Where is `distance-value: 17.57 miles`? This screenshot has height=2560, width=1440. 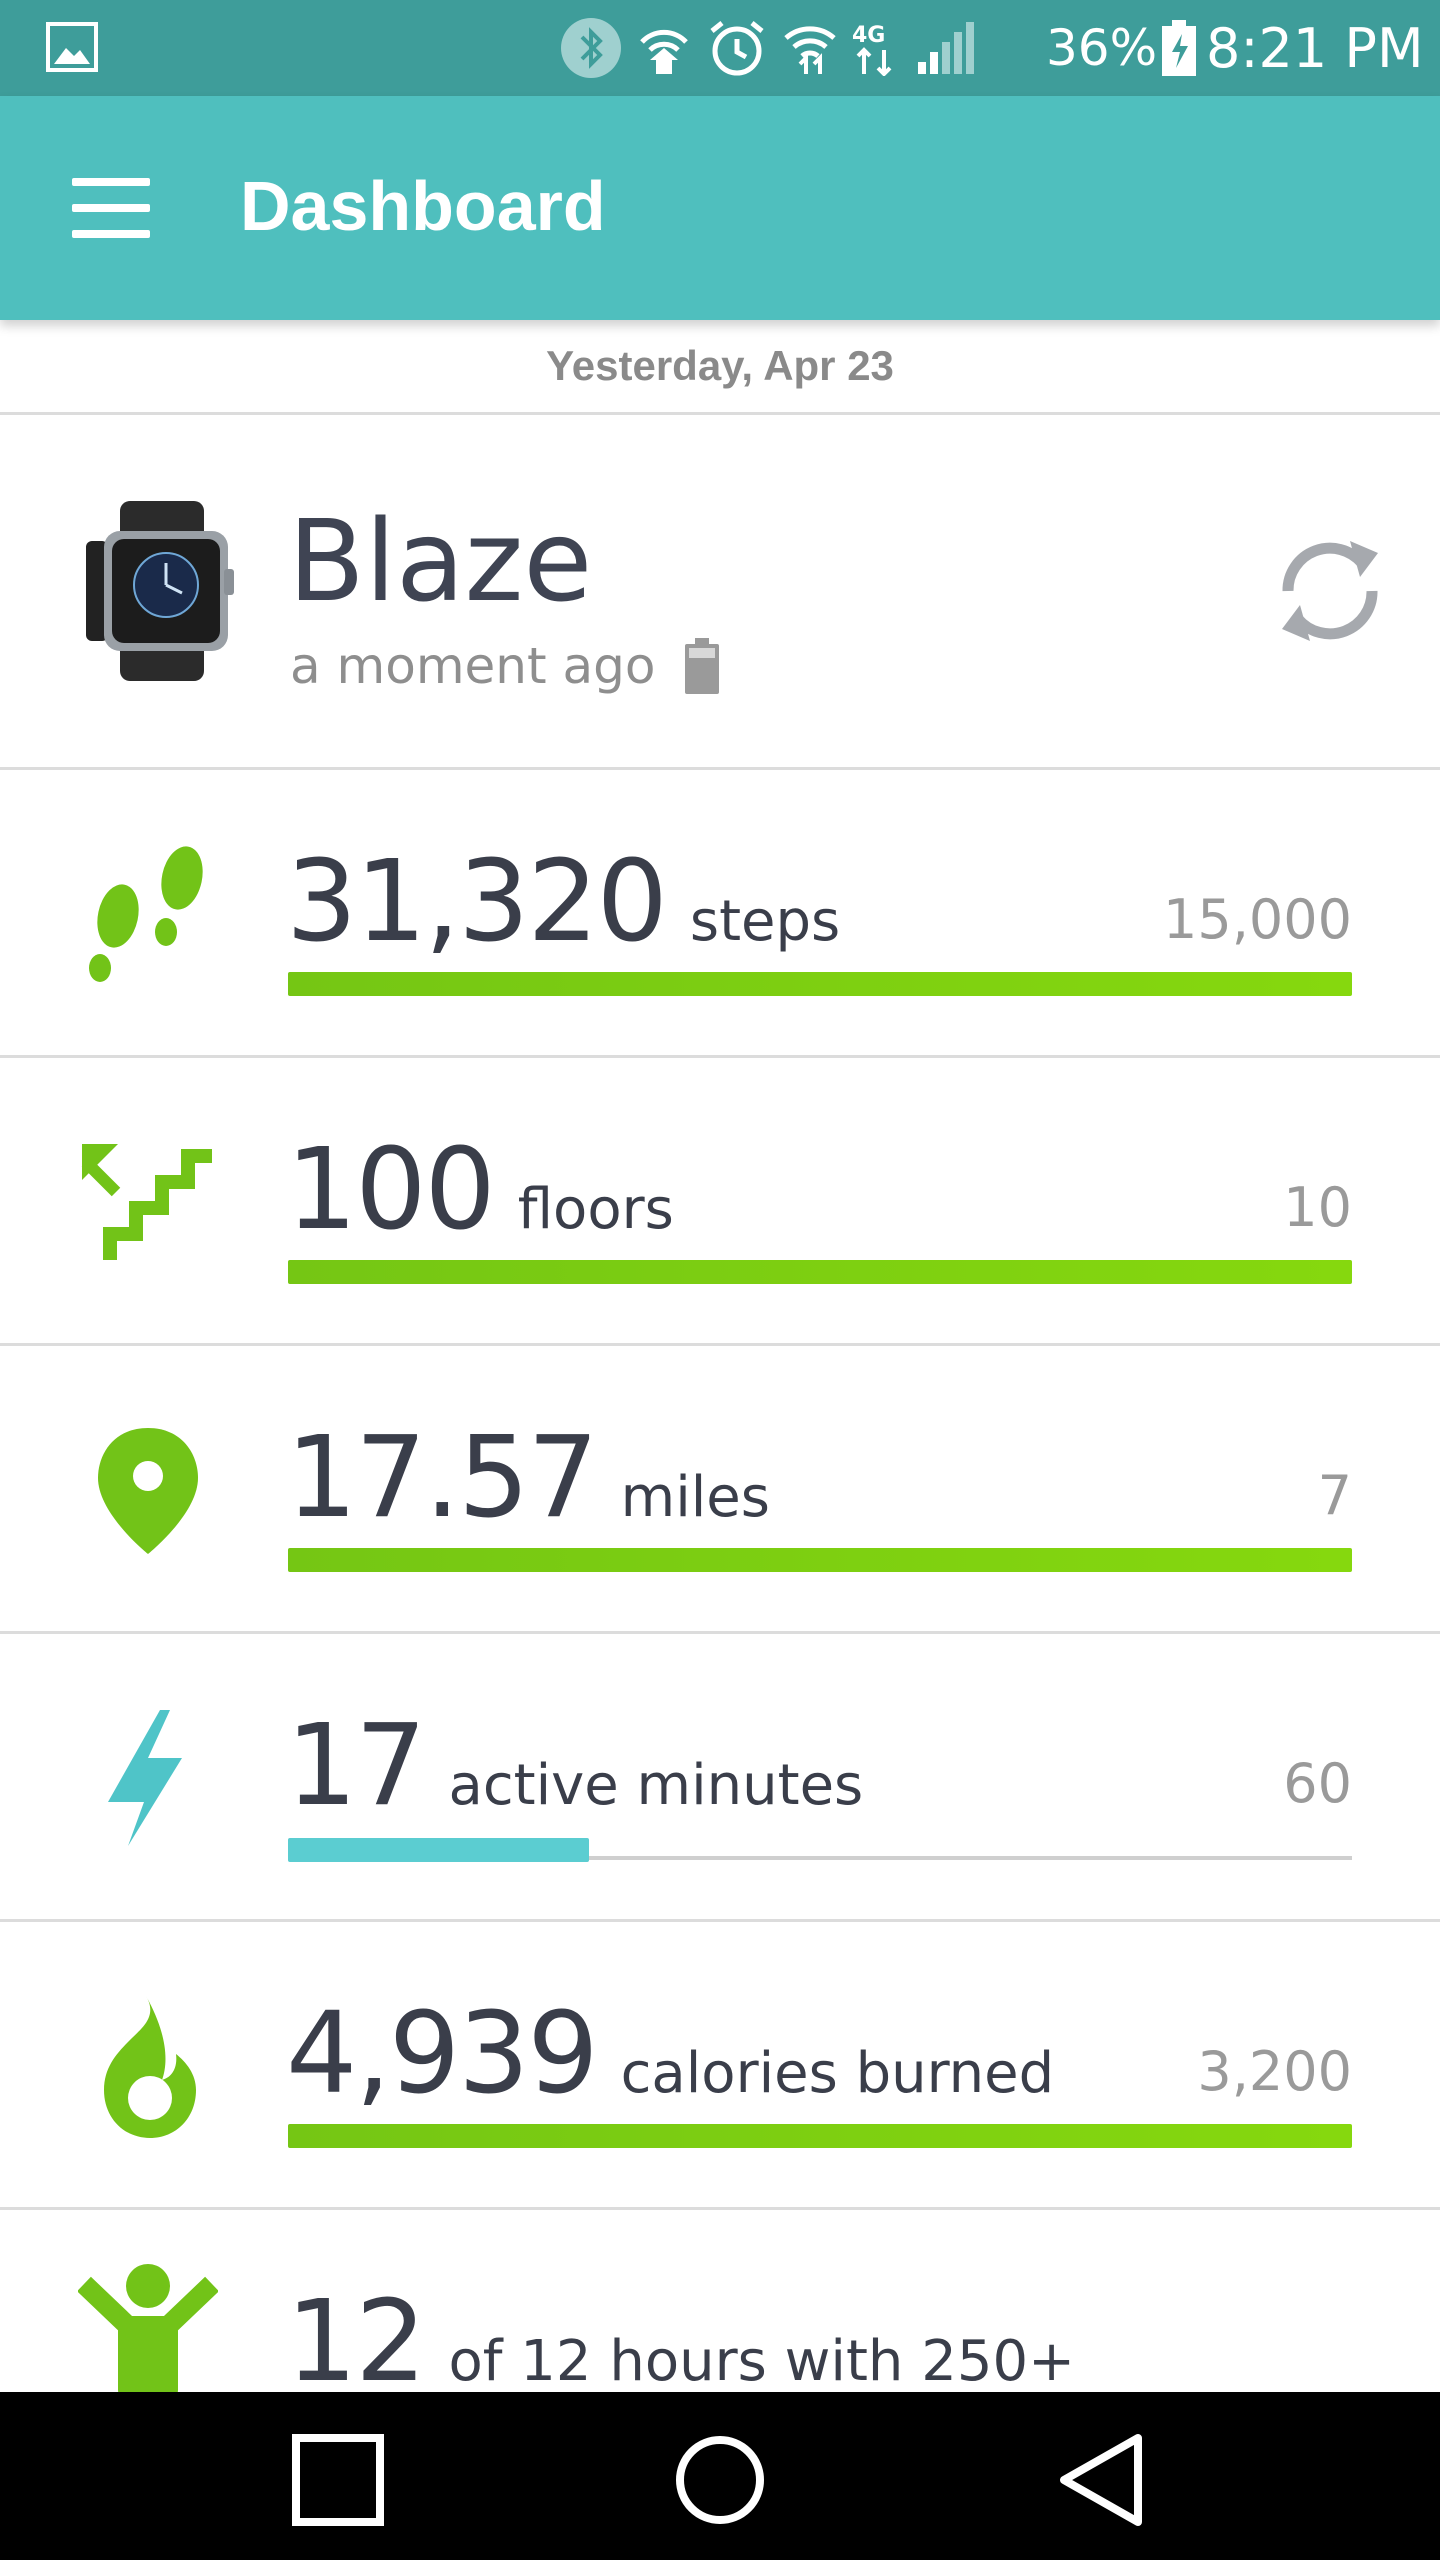
distance-value: 17.57 miles is located at coordinates (528, 1488).